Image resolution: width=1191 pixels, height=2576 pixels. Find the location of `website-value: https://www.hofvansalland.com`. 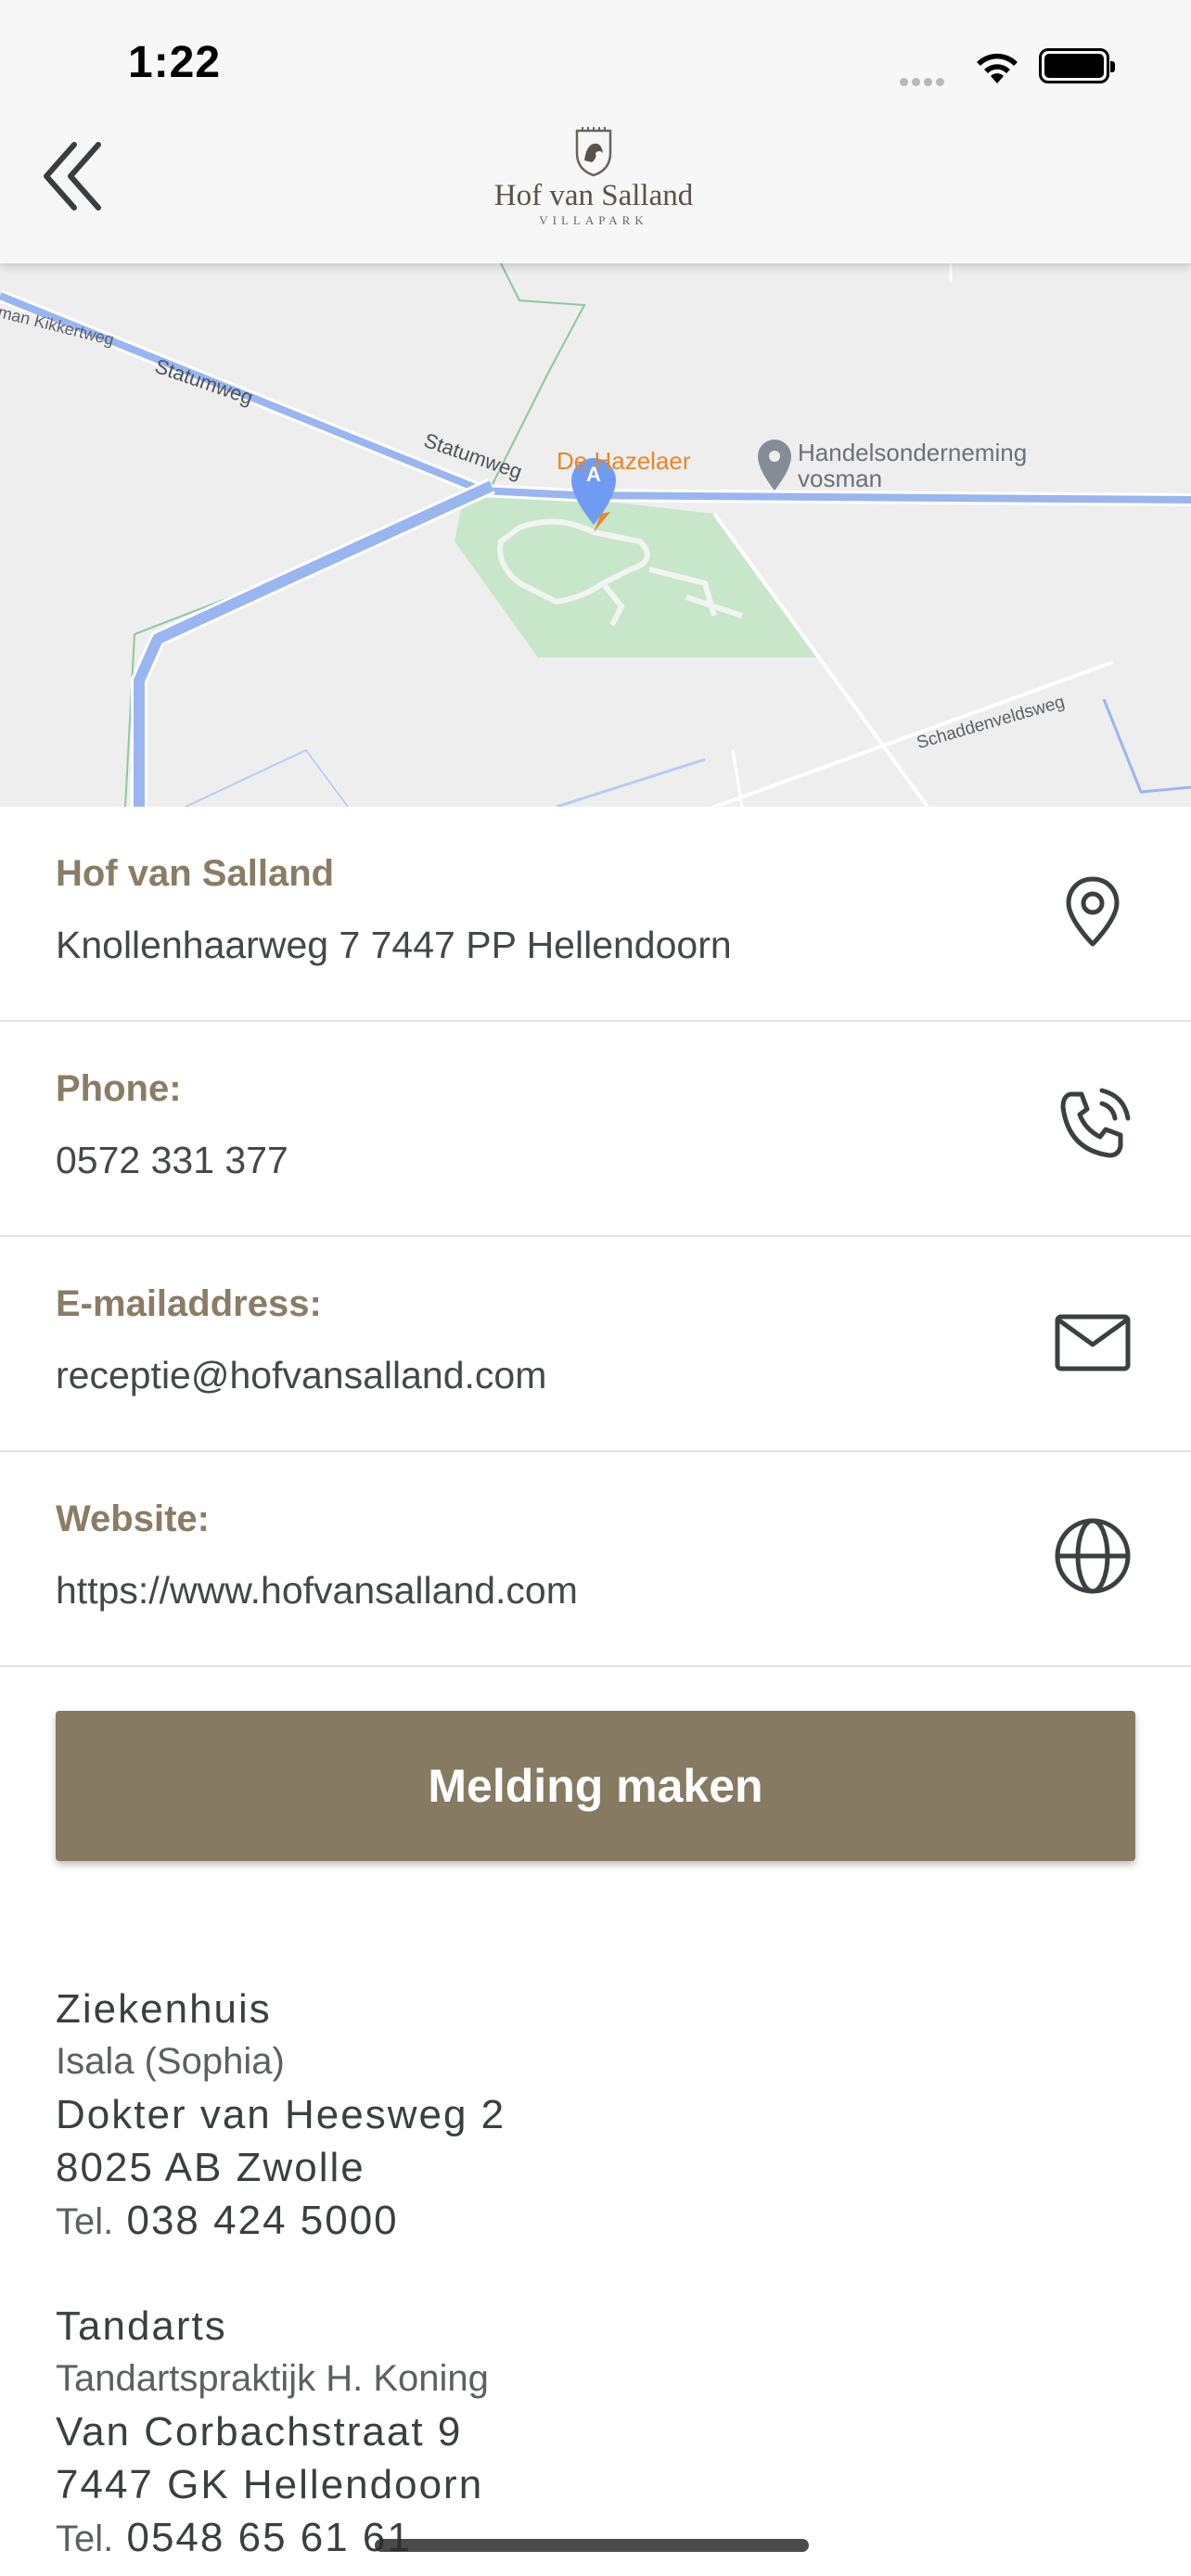

website-value: https://www.hofvansalland.com is located at coordinates (317, 1591).